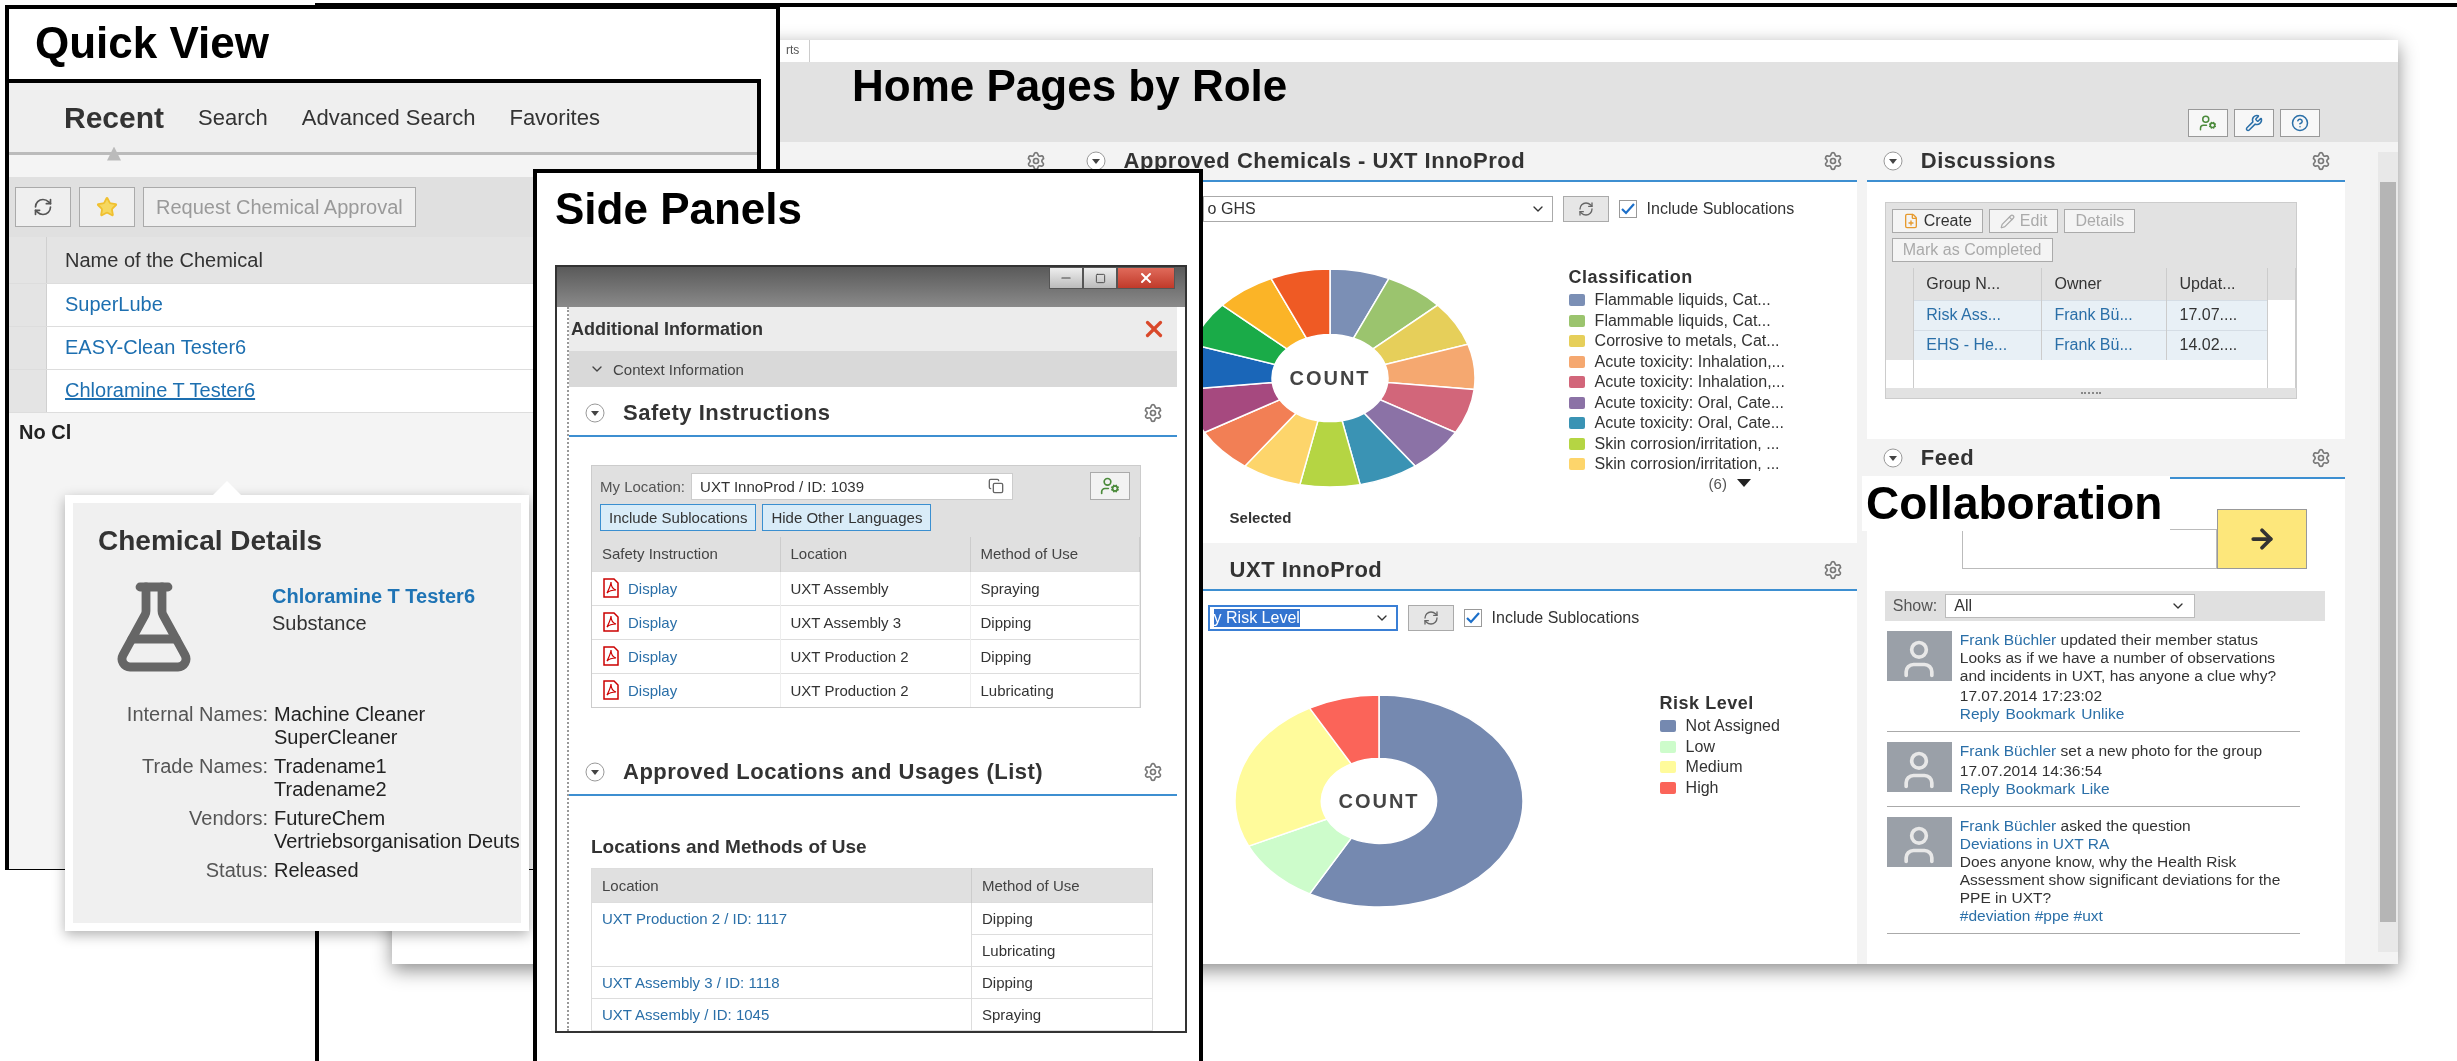 Image resolution: width=2457 pixels, height=1061 pixels. What do you see at coordinates (330, 818) in the screenshot?
I see `field-value: FutureChem` at bounding box center [330, 818].